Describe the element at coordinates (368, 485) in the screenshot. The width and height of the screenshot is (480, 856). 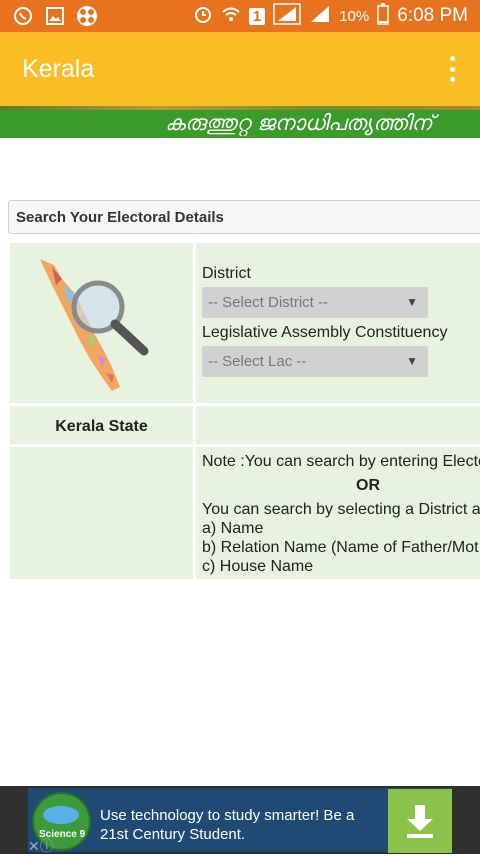
I see `or-text: OR` at that location.